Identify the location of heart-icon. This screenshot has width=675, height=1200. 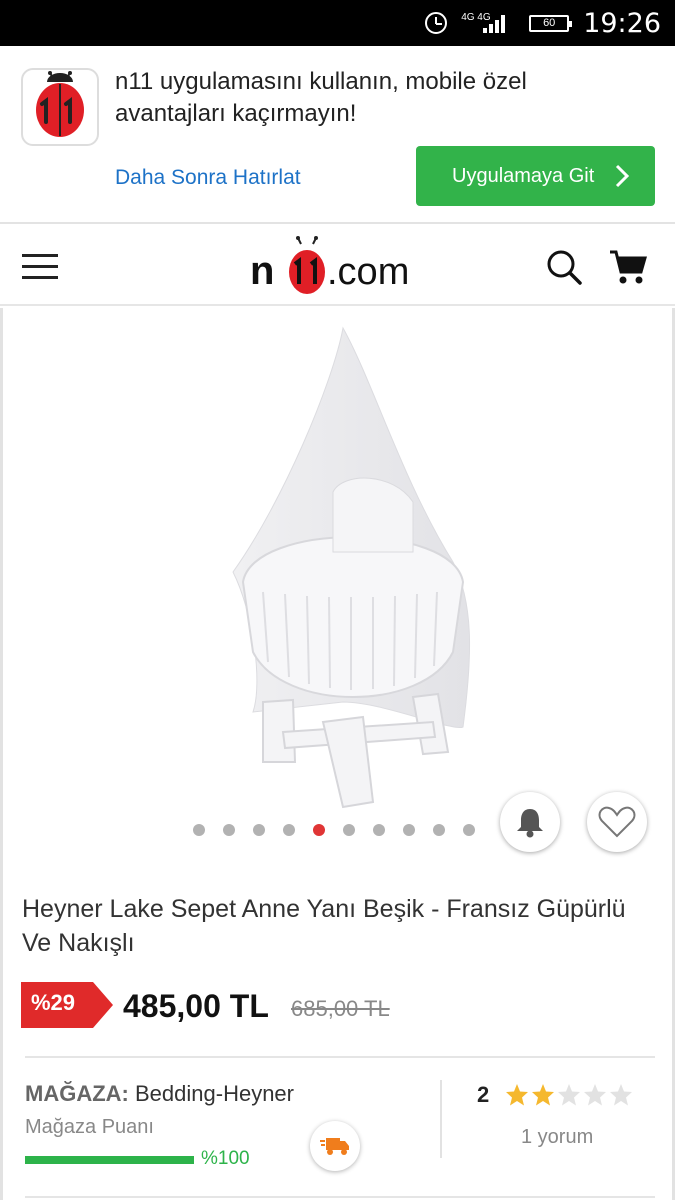
(617, 822).